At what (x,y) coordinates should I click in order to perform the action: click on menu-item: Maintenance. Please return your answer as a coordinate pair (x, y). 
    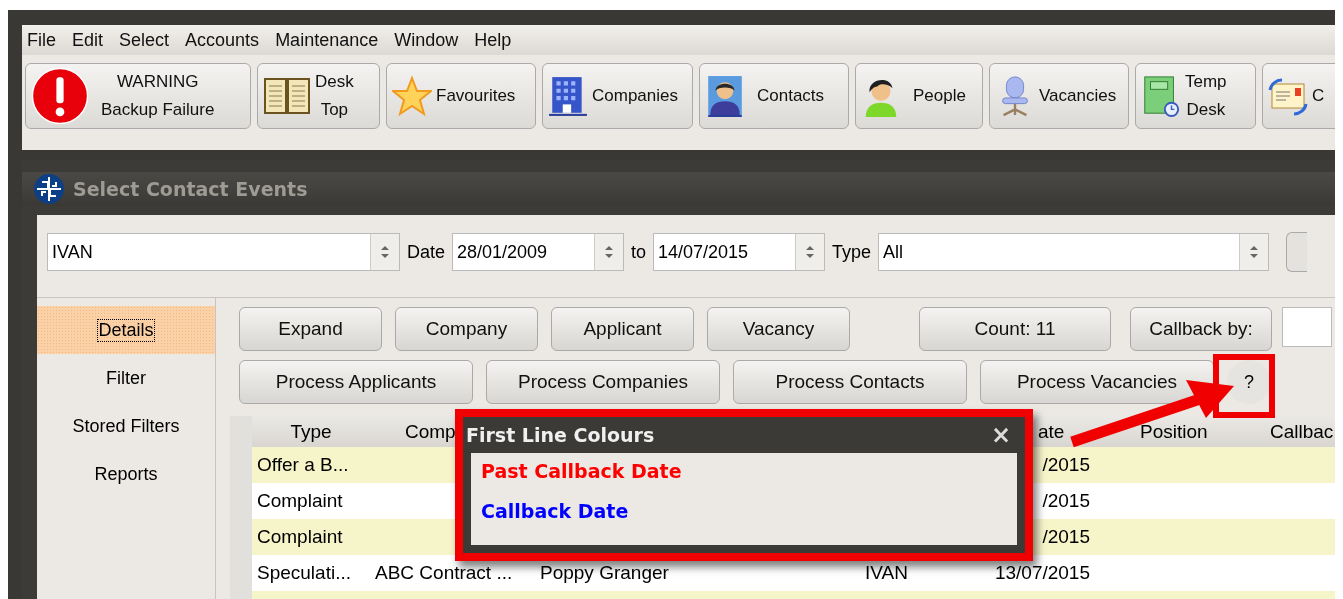
    Looking at the image, I should click on (327, 40).